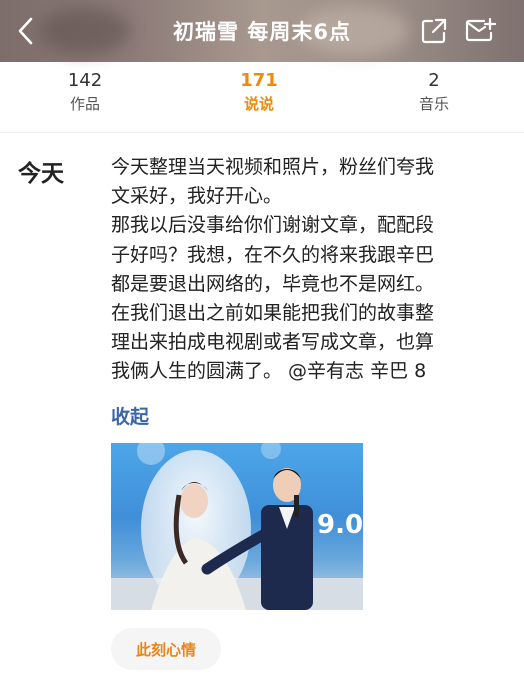 The height and width of the screenshot is (676, 524). Describe the element at coordinates (166, 649) in the screenshot. I see `mood-button: 此刻心情` at that location.